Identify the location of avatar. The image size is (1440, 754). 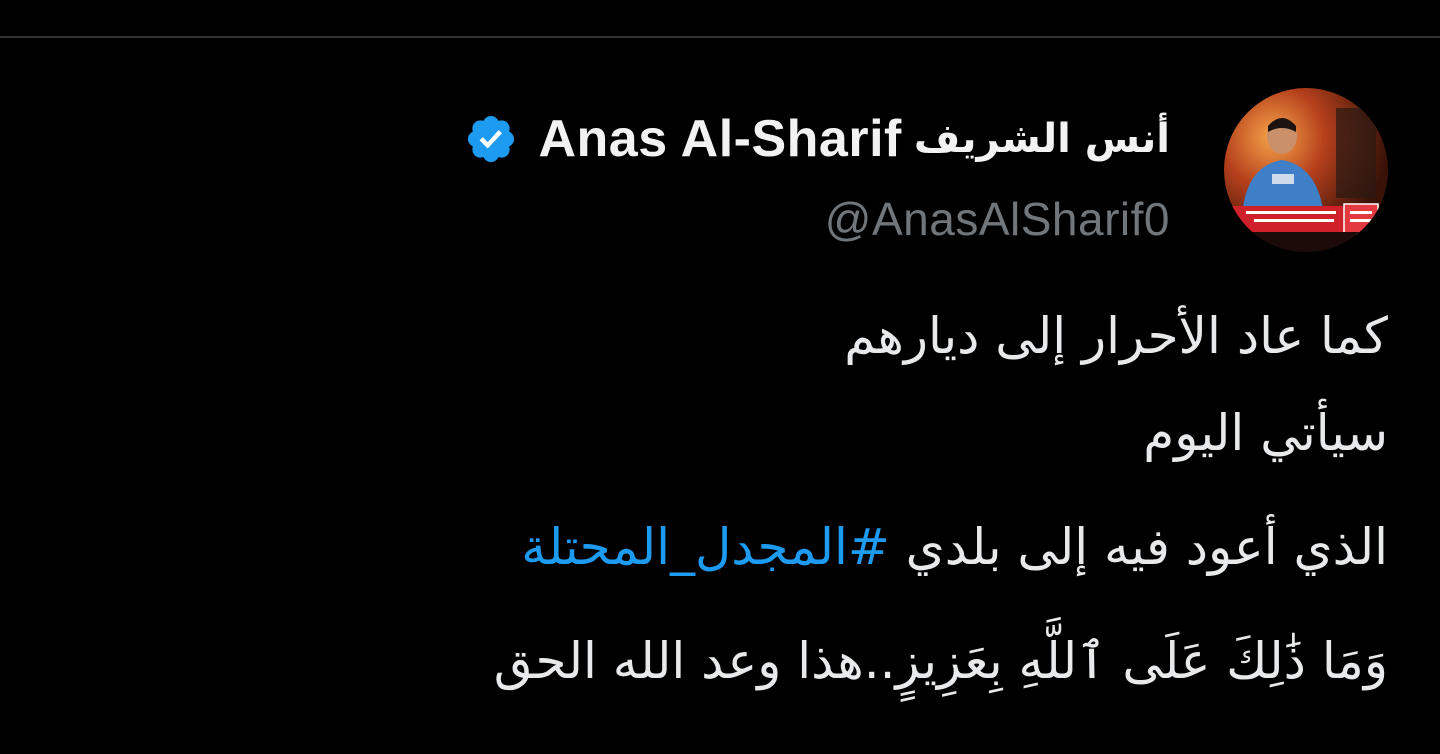
(1306, 170).